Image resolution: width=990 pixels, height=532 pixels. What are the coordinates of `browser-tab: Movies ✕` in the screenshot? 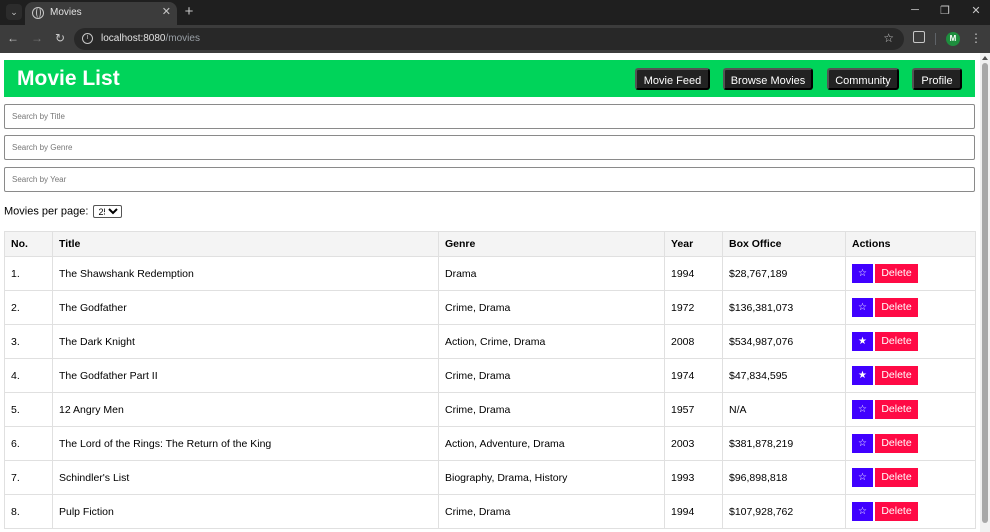 It's located at (101, 13).